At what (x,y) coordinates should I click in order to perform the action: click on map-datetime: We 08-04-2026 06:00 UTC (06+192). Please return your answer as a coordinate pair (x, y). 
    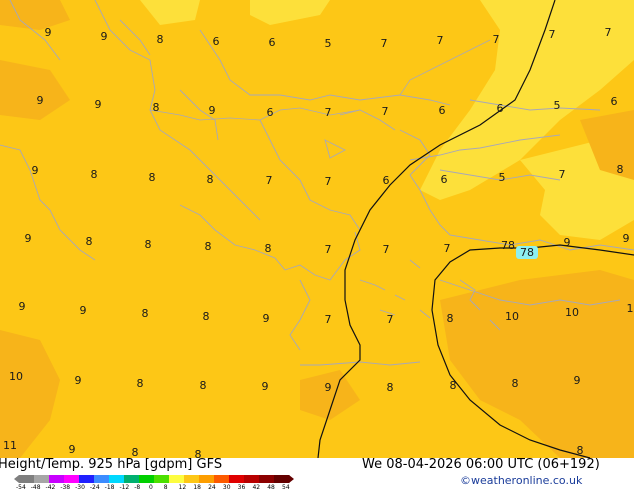
    Looking at the image, I should click on (481, 464).